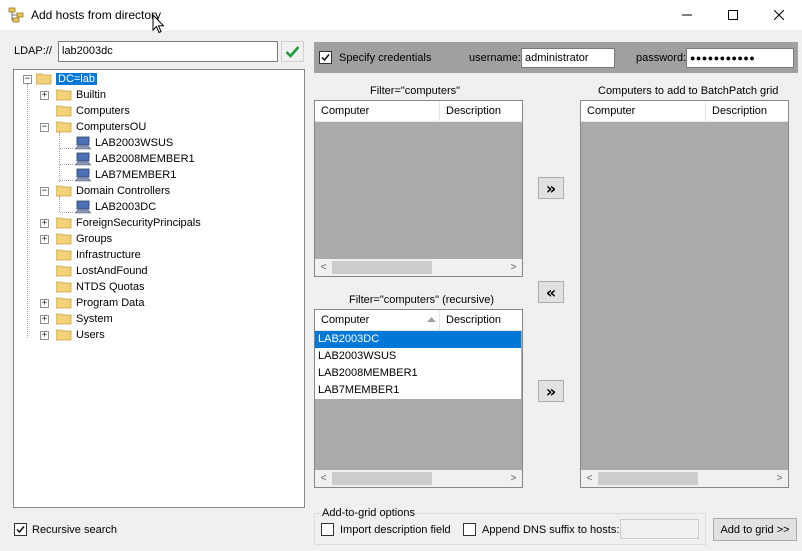 The height and width of the screenshot is (551, 802). Describe the element at coordinates (495, 58) in the screenshot. I see `username-label: username:` at that location.